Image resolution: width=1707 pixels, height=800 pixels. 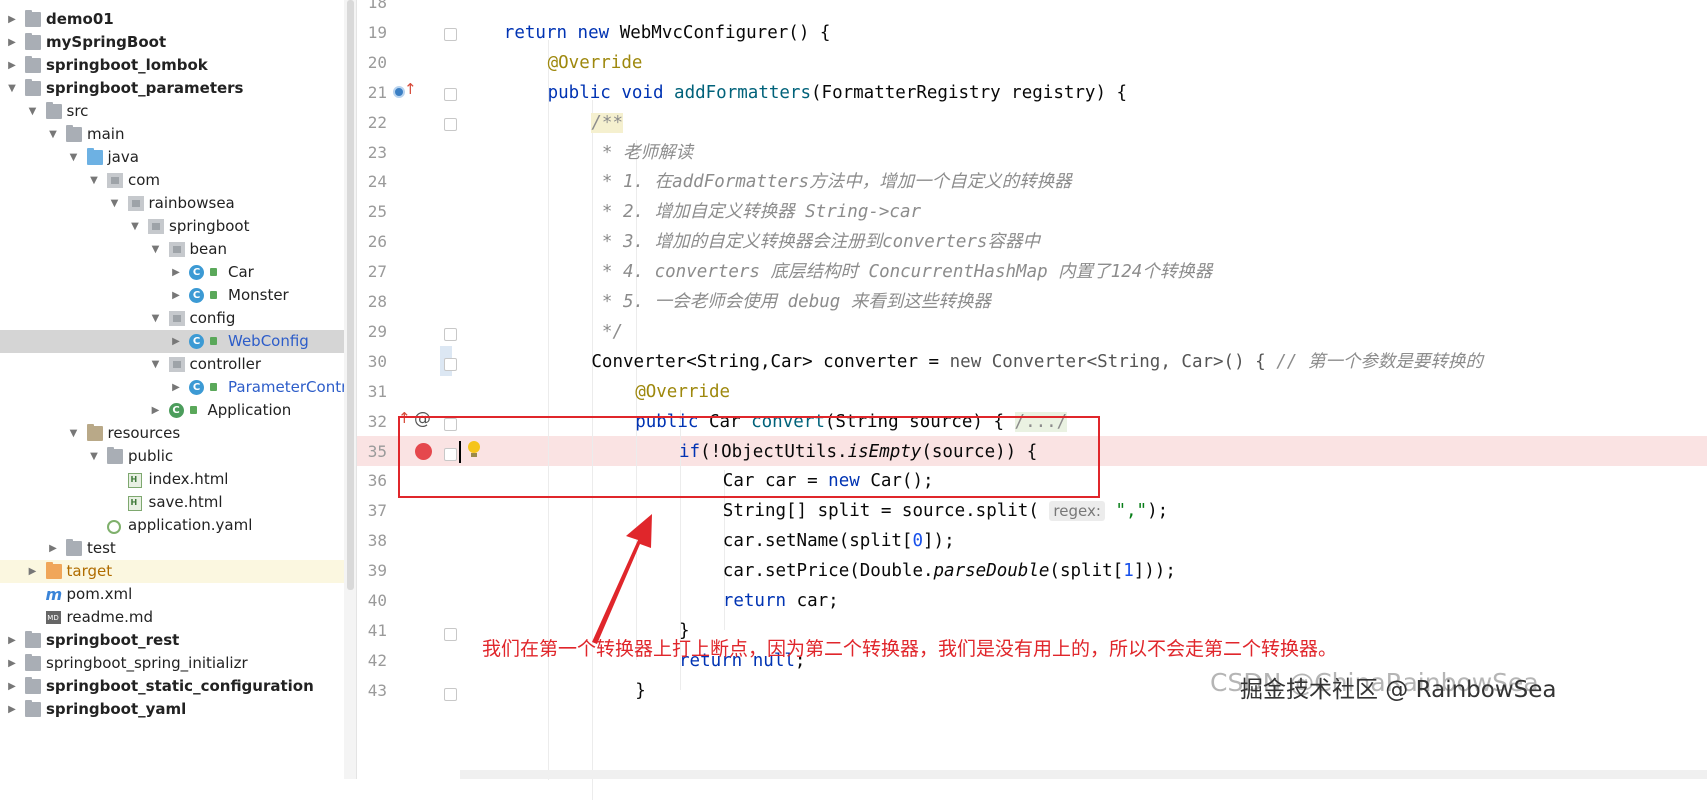 I want to click on code-line: * 5. 一会老师会使用 debug 来看到这些转换器, so click(x=791, y=302).